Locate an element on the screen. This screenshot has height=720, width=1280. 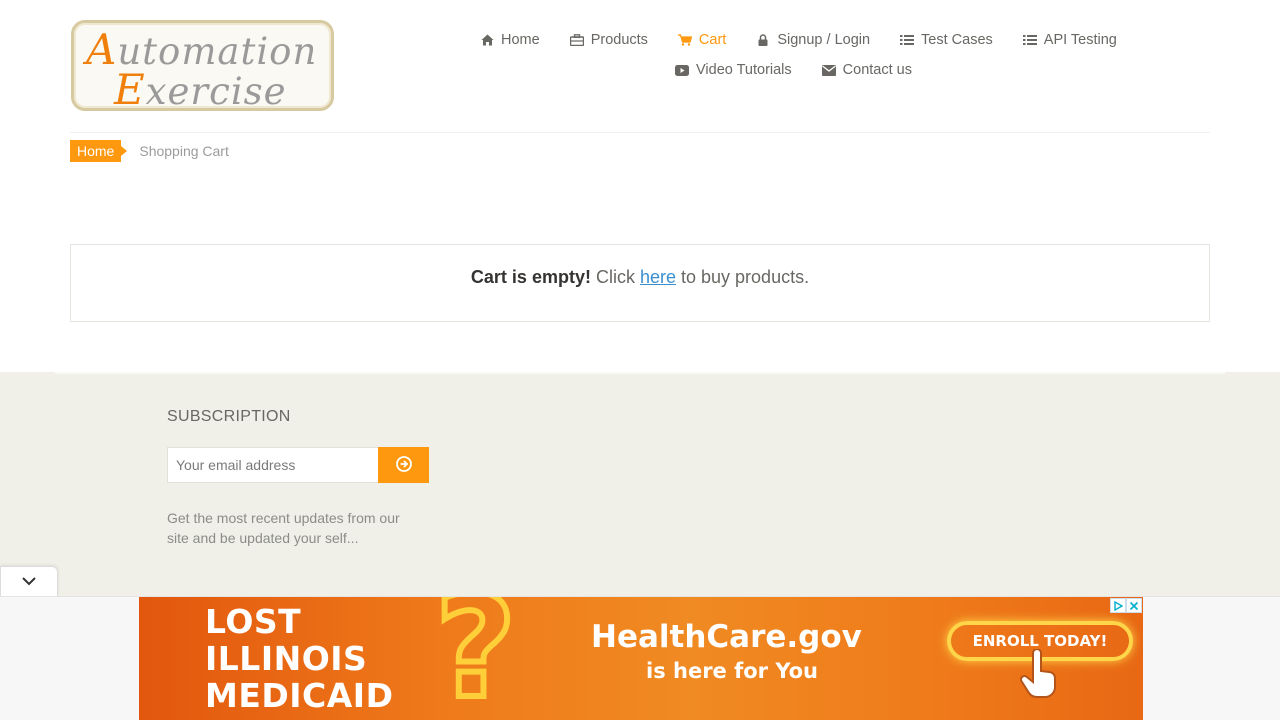
ad-headline: LOST ILLINOIS MEDICAID is located at coordinates (299, 658).